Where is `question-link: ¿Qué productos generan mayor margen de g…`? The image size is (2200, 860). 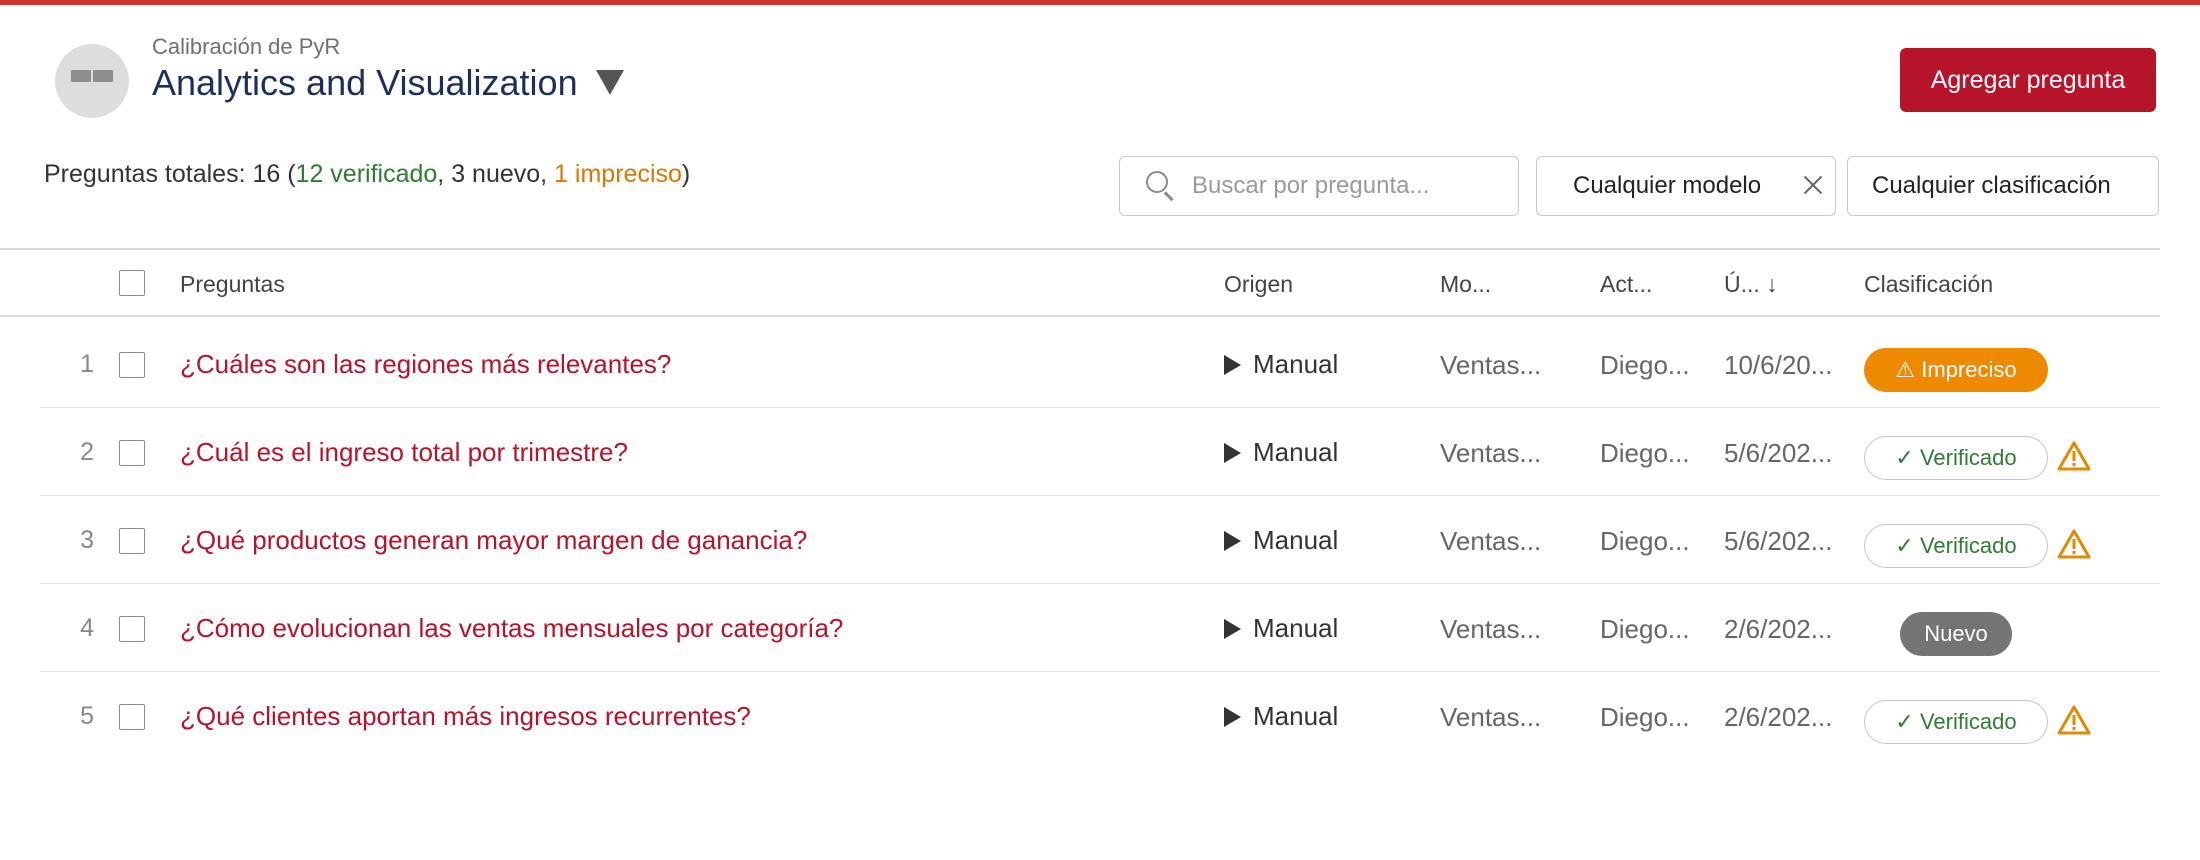
question-link: ¿Qué productos generan mayor margen de g… is located at coordinates (493, 540).